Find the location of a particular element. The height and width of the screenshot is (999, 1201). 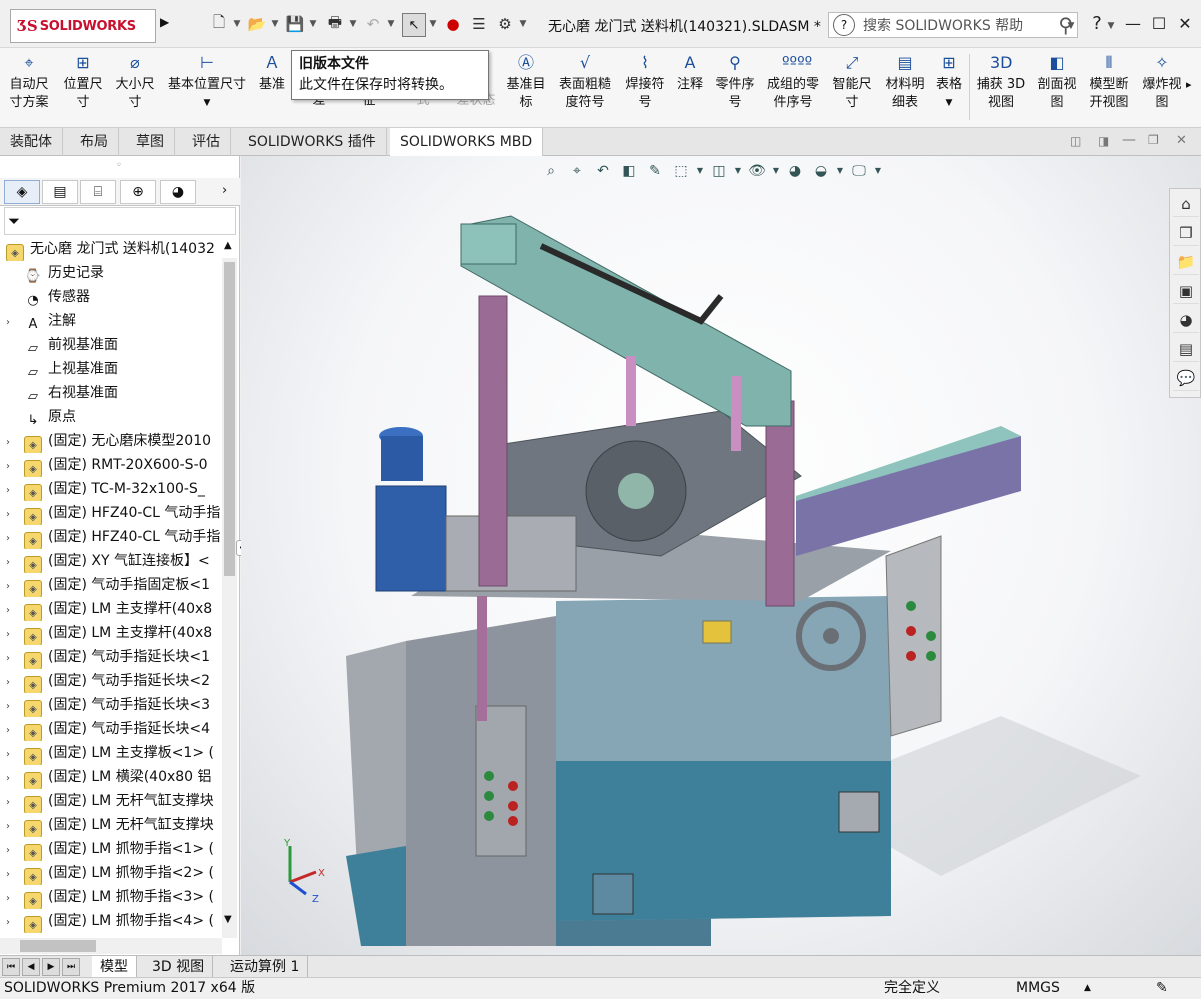

menu-expand-icon: ▶ is located at coordinates (166, 24).